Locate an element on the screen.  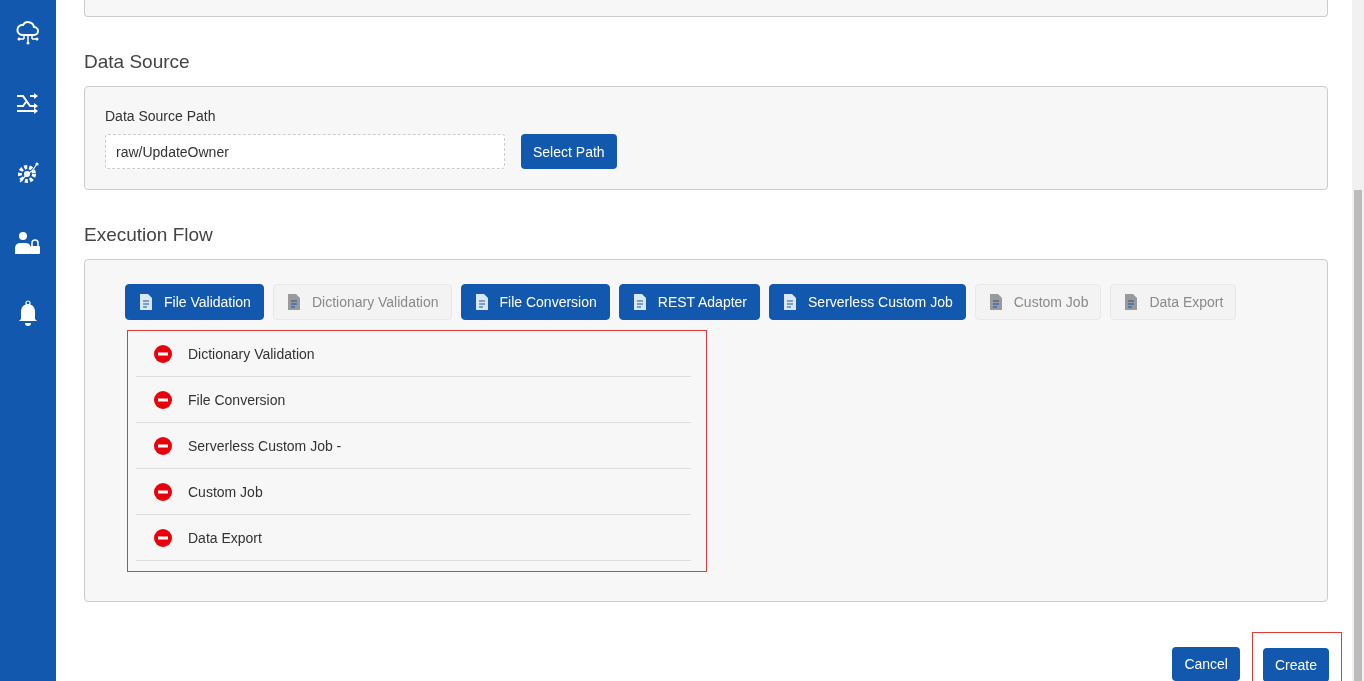
cloud-network-icon is located at coordinates (28, 33).